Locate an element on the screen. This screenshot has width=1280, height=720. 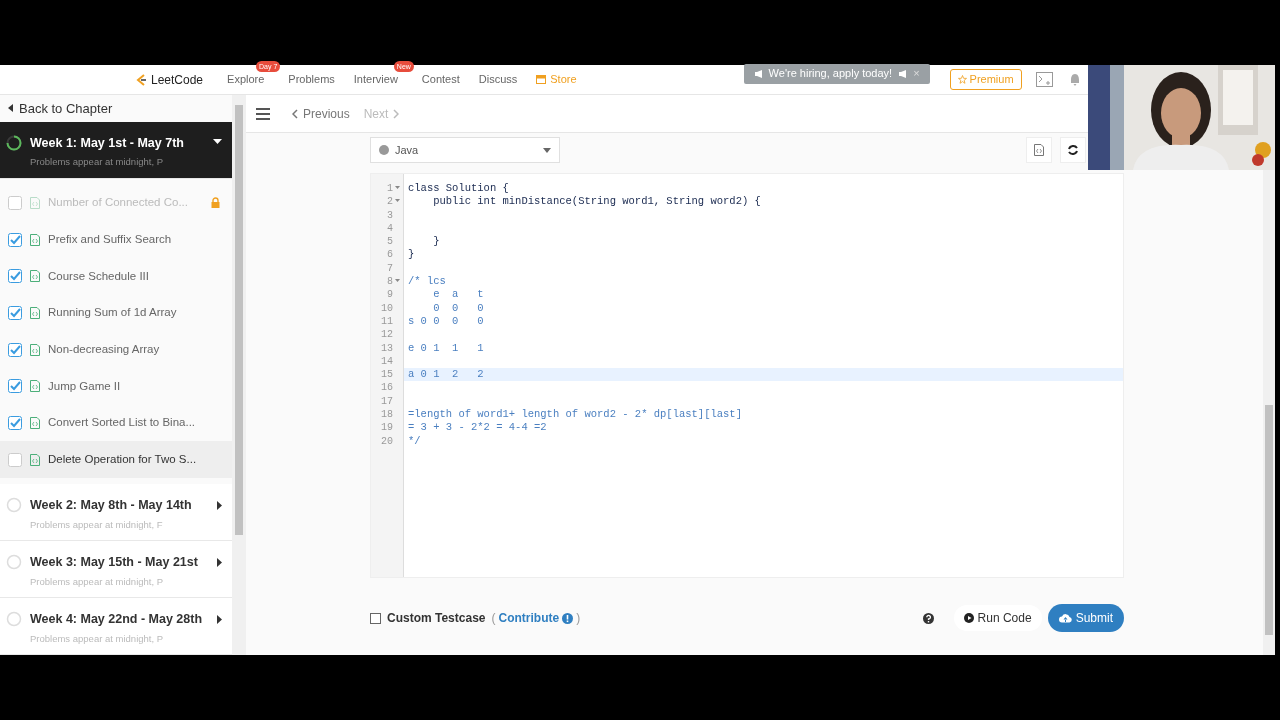
week-header: Week 3: May 15th - May 21st Problems appear at midnight, P is located at coordinates (116, 569).